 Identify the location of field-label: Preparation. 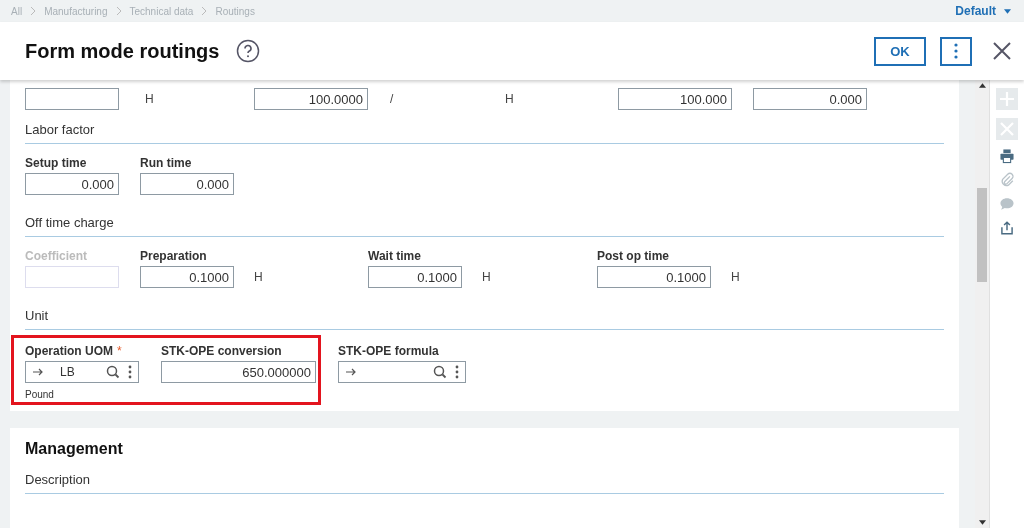
(174, 256).